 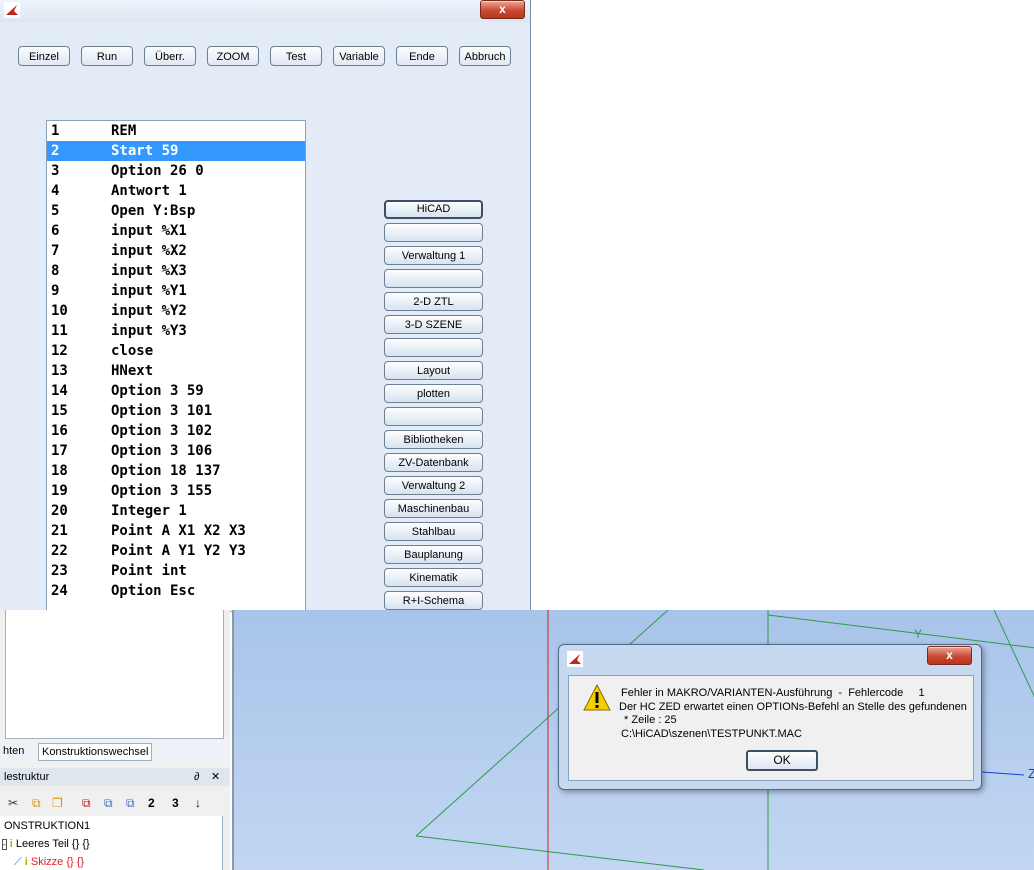 I want to click on ende-button: Ende, so click(x=422, y=56).